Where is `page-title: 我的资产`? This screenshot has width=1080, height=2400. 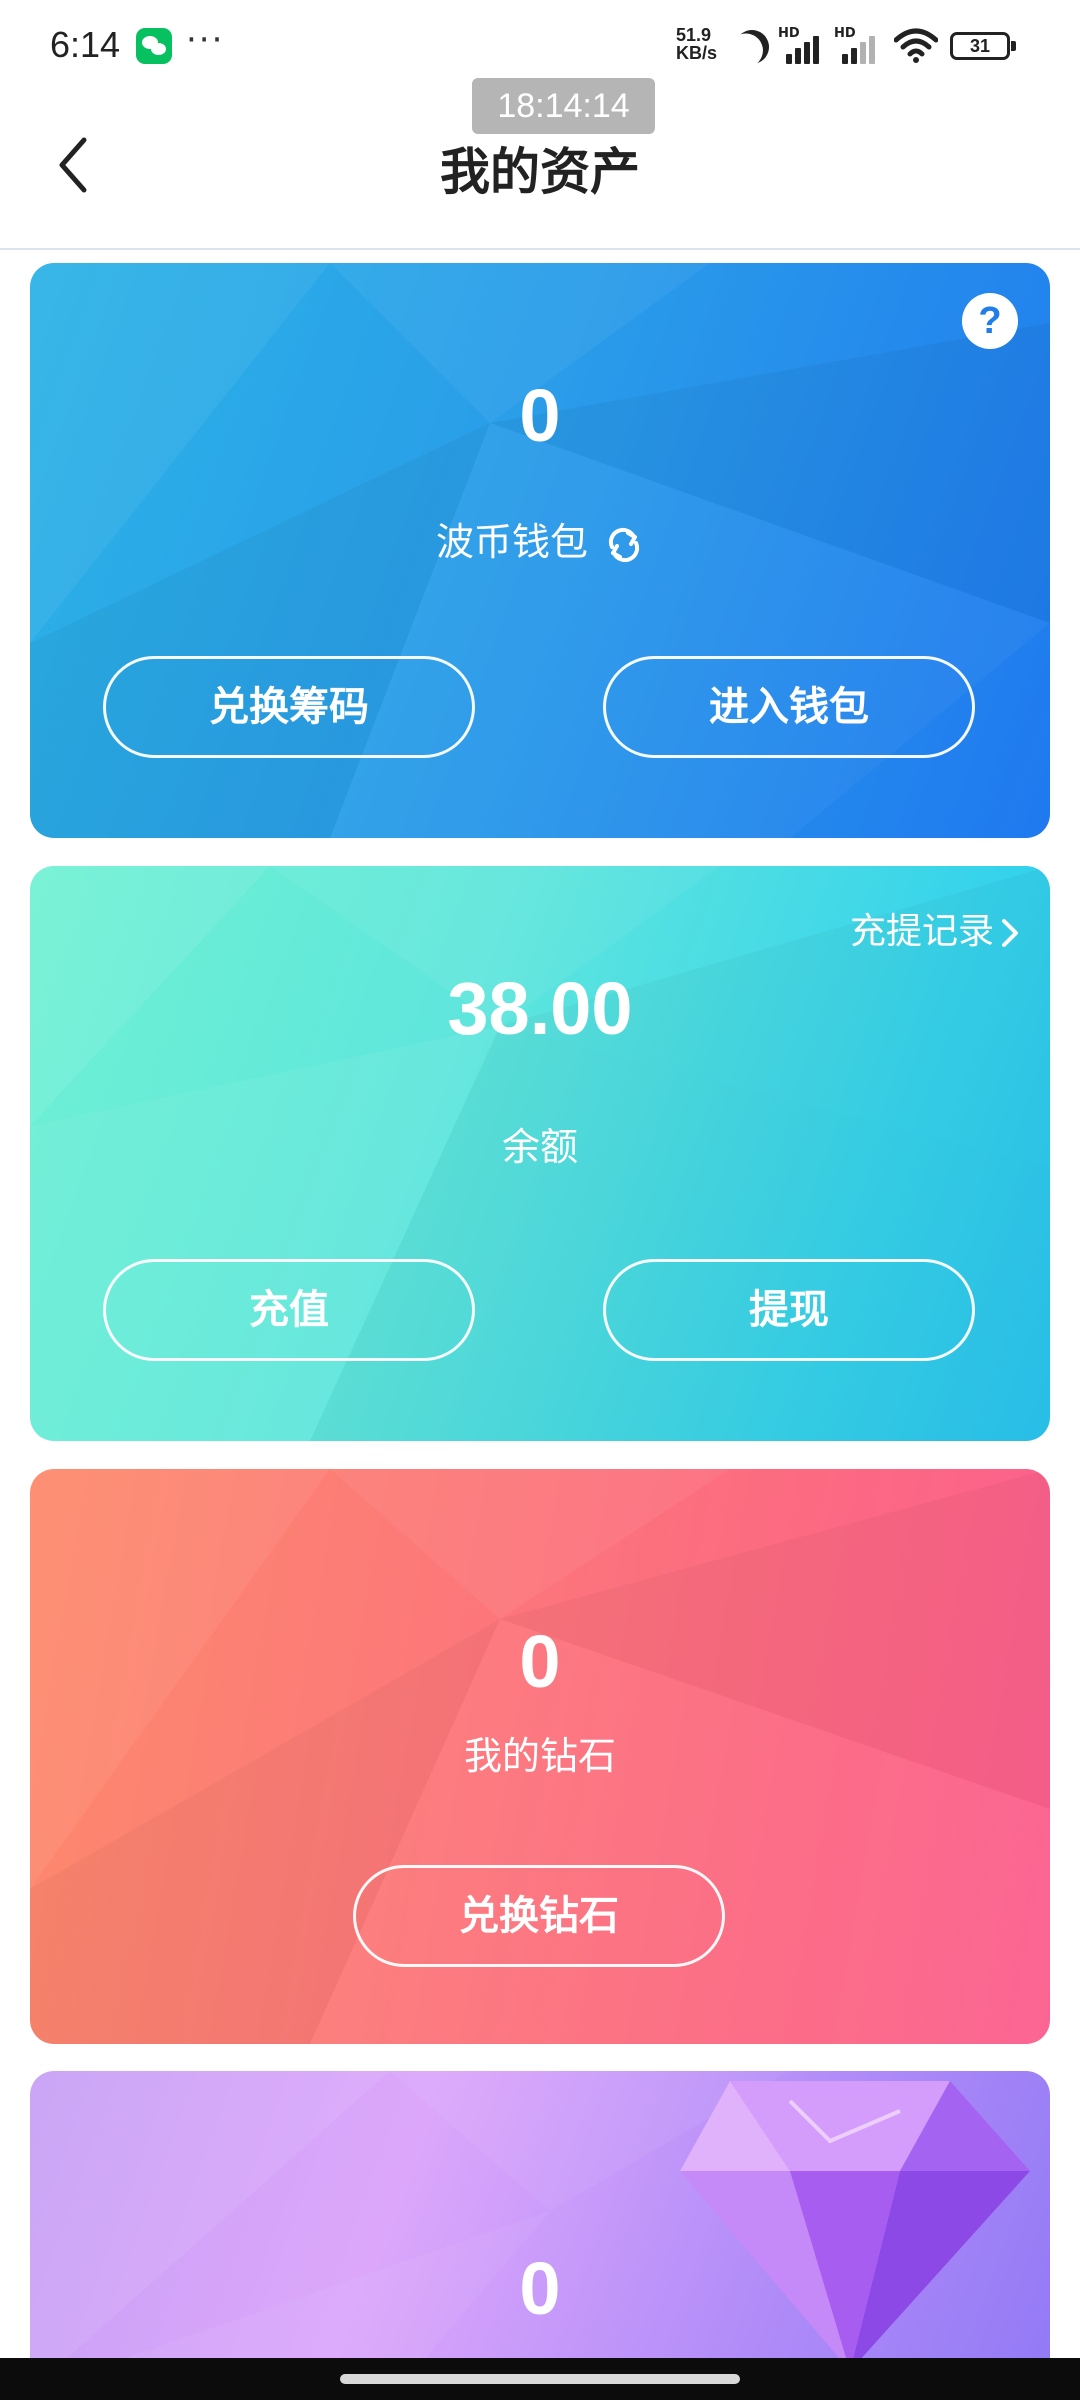
page-title: 我的资产 is located at coordinates (540, 172).